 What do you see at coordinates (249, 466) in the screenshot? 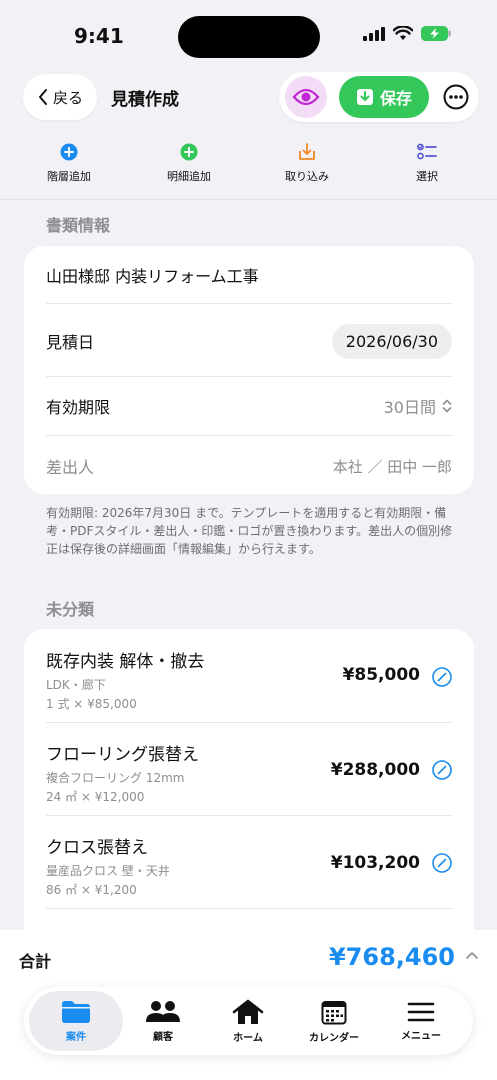
I see `sender-row: 差出人 本社 ／ 田中 一郎` at bounding box center [249, 466].